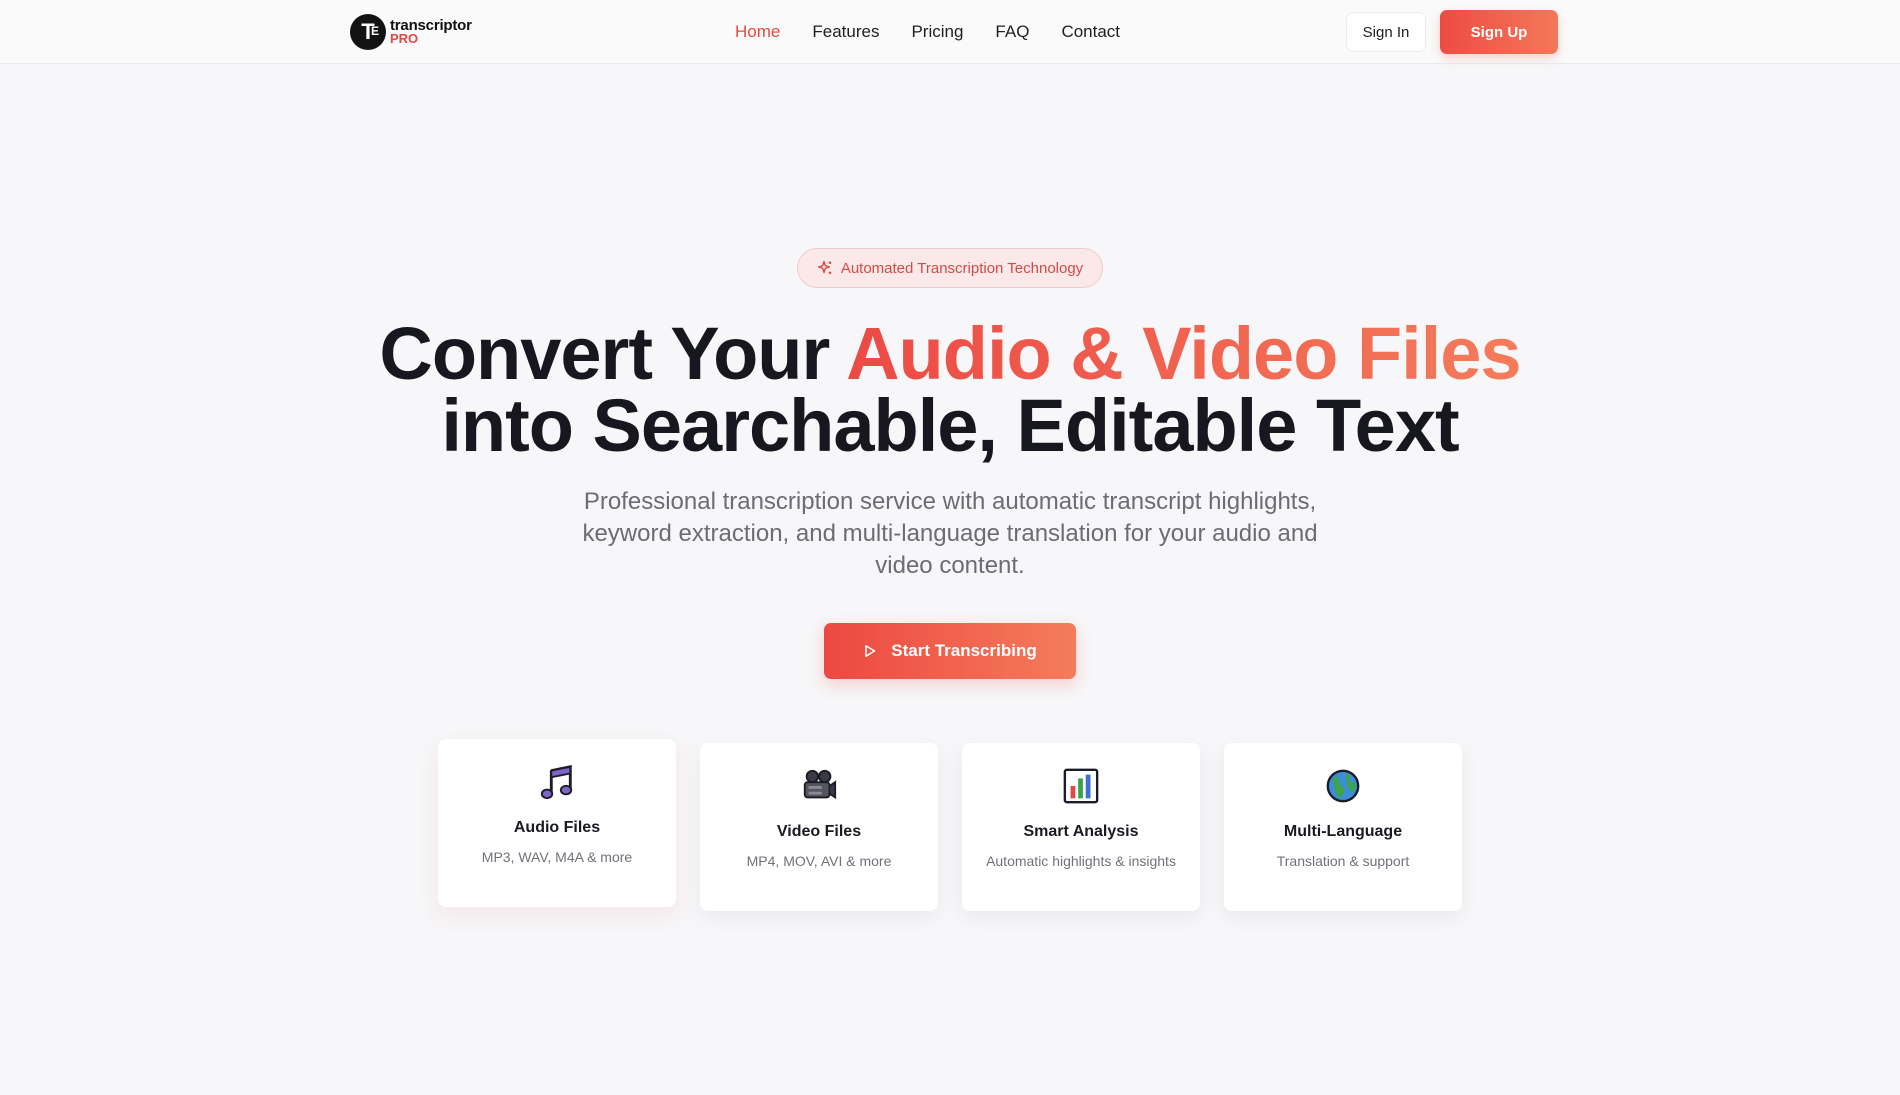 The height and width of the screenshot is (1095, 1900). Describe the element at coordinates (374, 31) in the screenshot. I see `logo-letter-sub: E` at that location.